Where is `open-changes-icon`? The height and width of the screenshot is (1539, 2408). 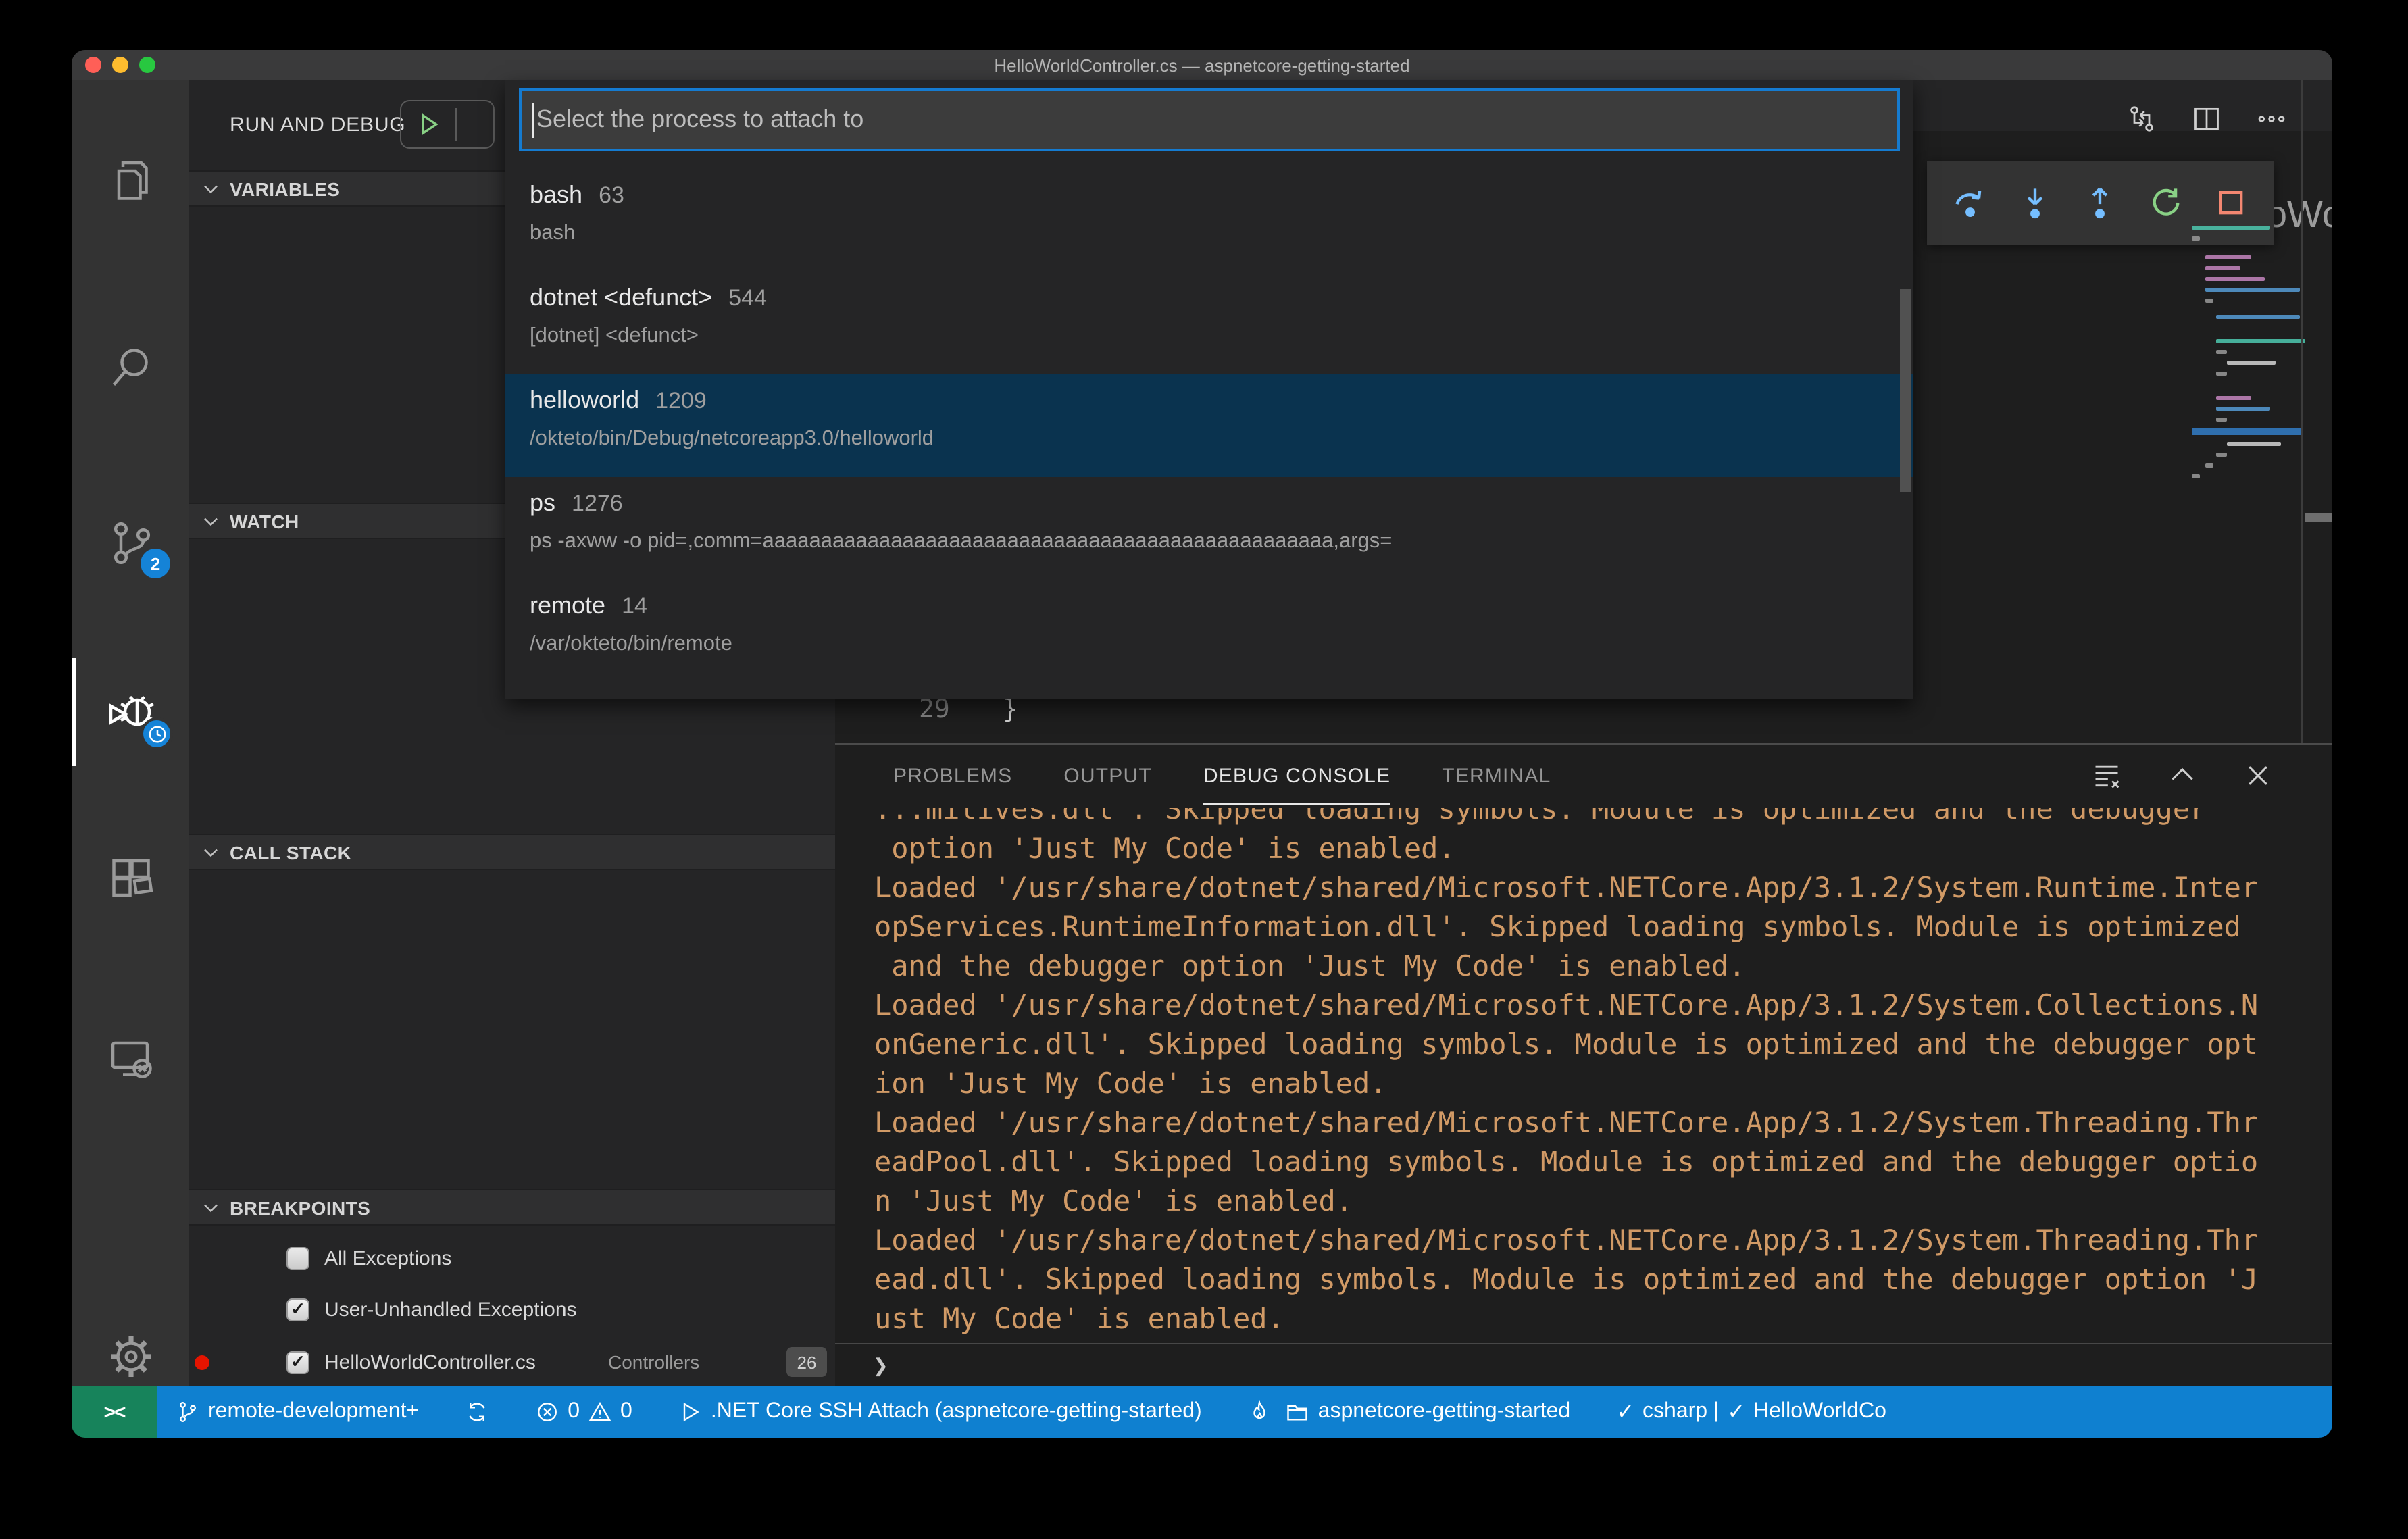 open-changes-icon is located at coordinates (2142, 119).